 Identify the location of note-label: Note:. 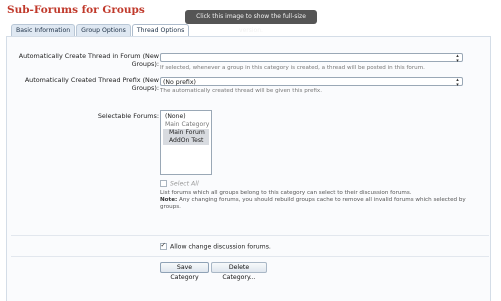
(169, 200).